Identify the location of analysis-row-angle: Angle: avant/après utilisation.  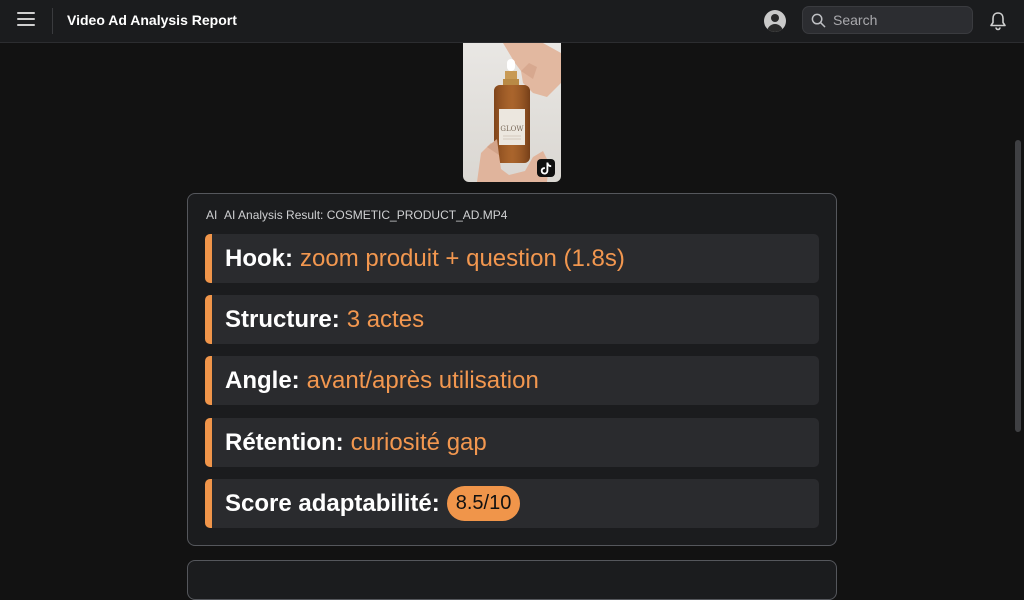
(512, 380).